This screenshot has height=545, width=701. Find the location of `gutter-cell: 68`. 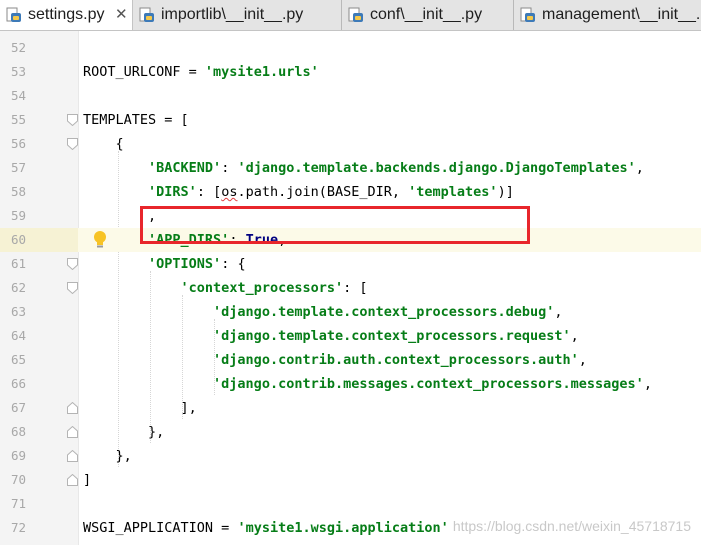

gutter-cell: 68 is located at coordinates (39, 432).